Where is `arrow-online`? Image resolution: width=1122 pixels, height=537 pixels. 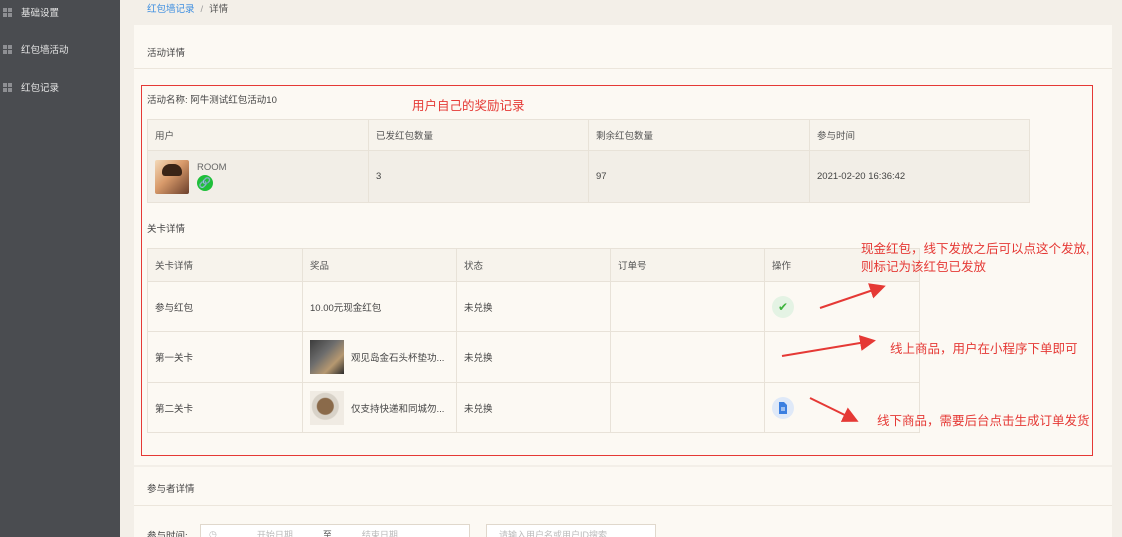
arrow-online is located at coordinates (828, 346).